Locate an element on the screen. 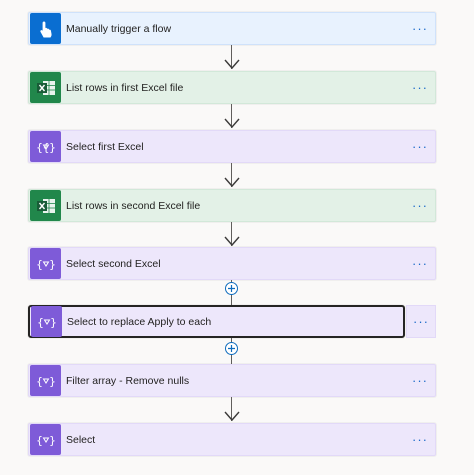 This screenshot has height=475, width=474. step-select-first-excel: { { } Select first Excel ··· is located at coordinates (232, 146).